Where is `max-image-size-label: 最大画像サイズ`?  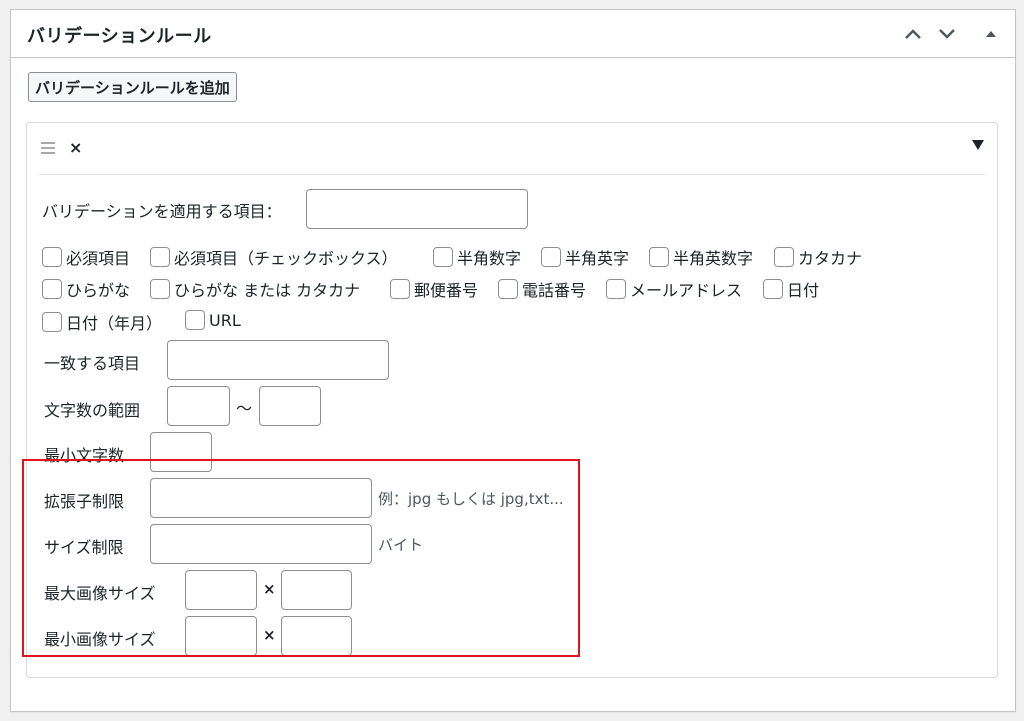
max-image-size-label: 最大画像サイズ is located at coordinates (100, 593).